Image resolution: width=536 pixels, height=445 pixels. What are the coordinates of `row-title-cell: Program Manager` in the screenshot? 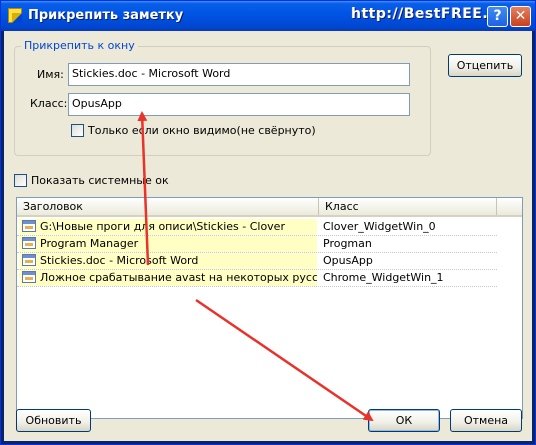 It's located at (168, 244).